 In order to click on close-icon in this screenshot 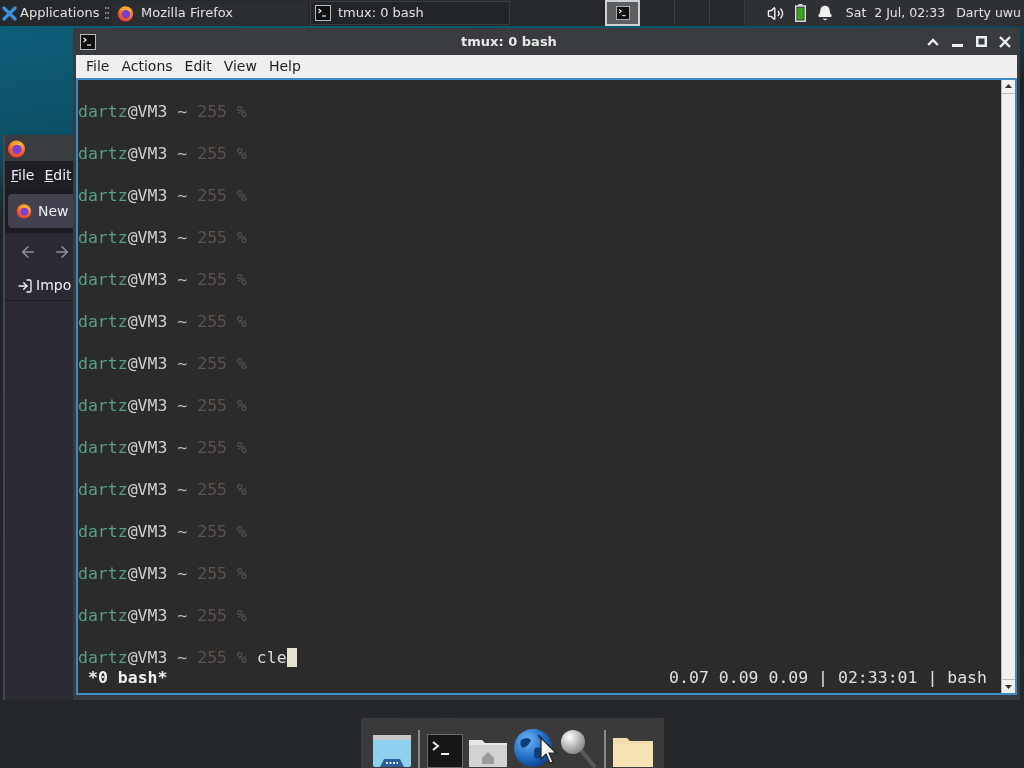, I will do `click(1005, 41)`.